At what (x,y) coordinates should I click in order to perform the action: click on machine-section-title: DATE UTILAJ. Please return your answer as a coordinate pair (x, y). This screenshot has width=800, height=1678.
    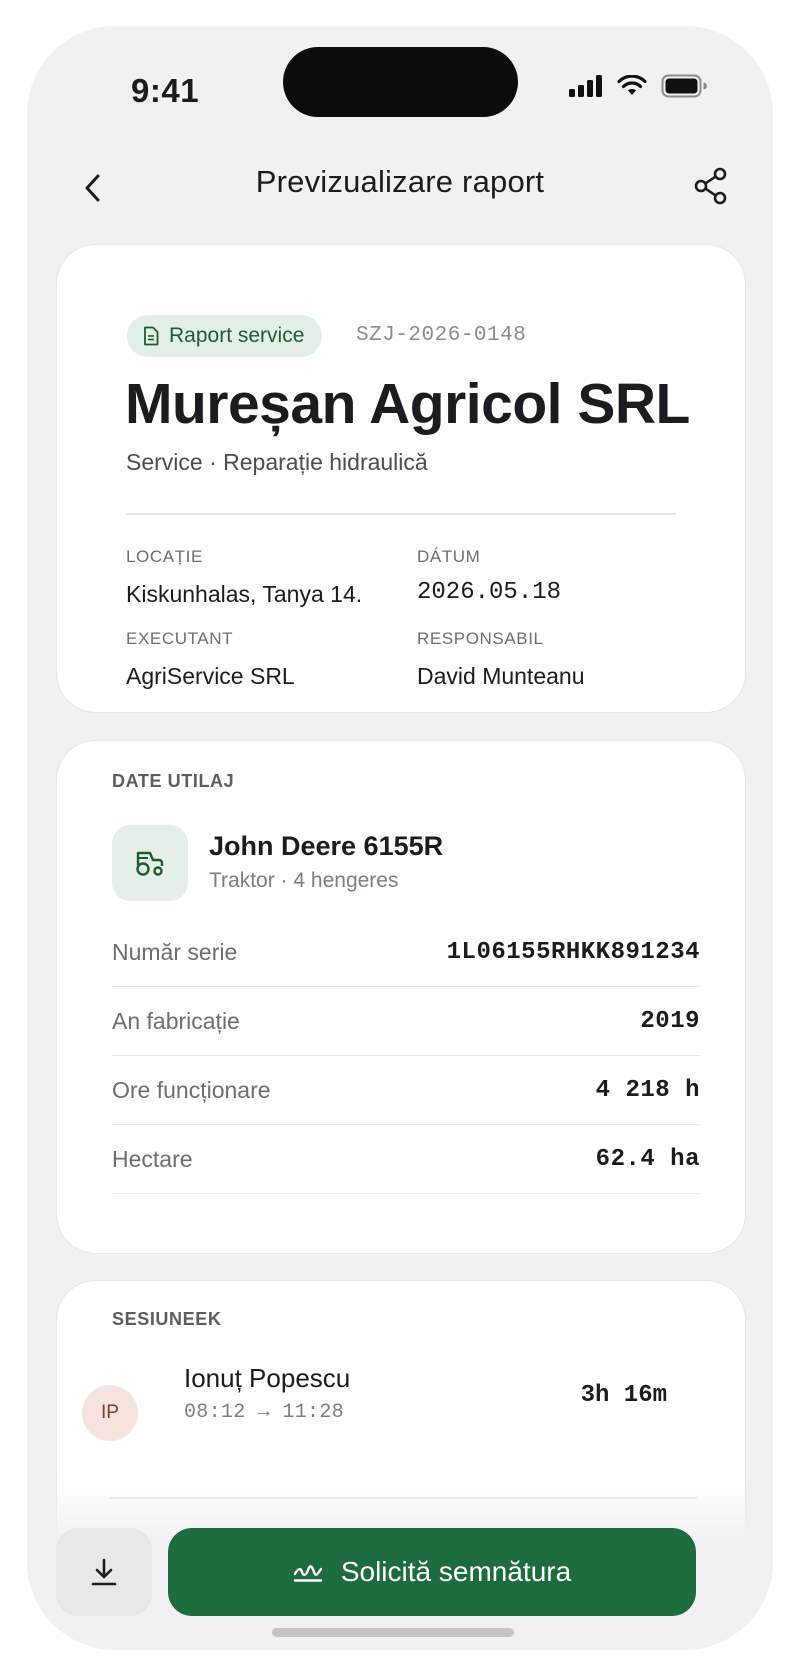
    Looking at the image, I should click on (173, 781).